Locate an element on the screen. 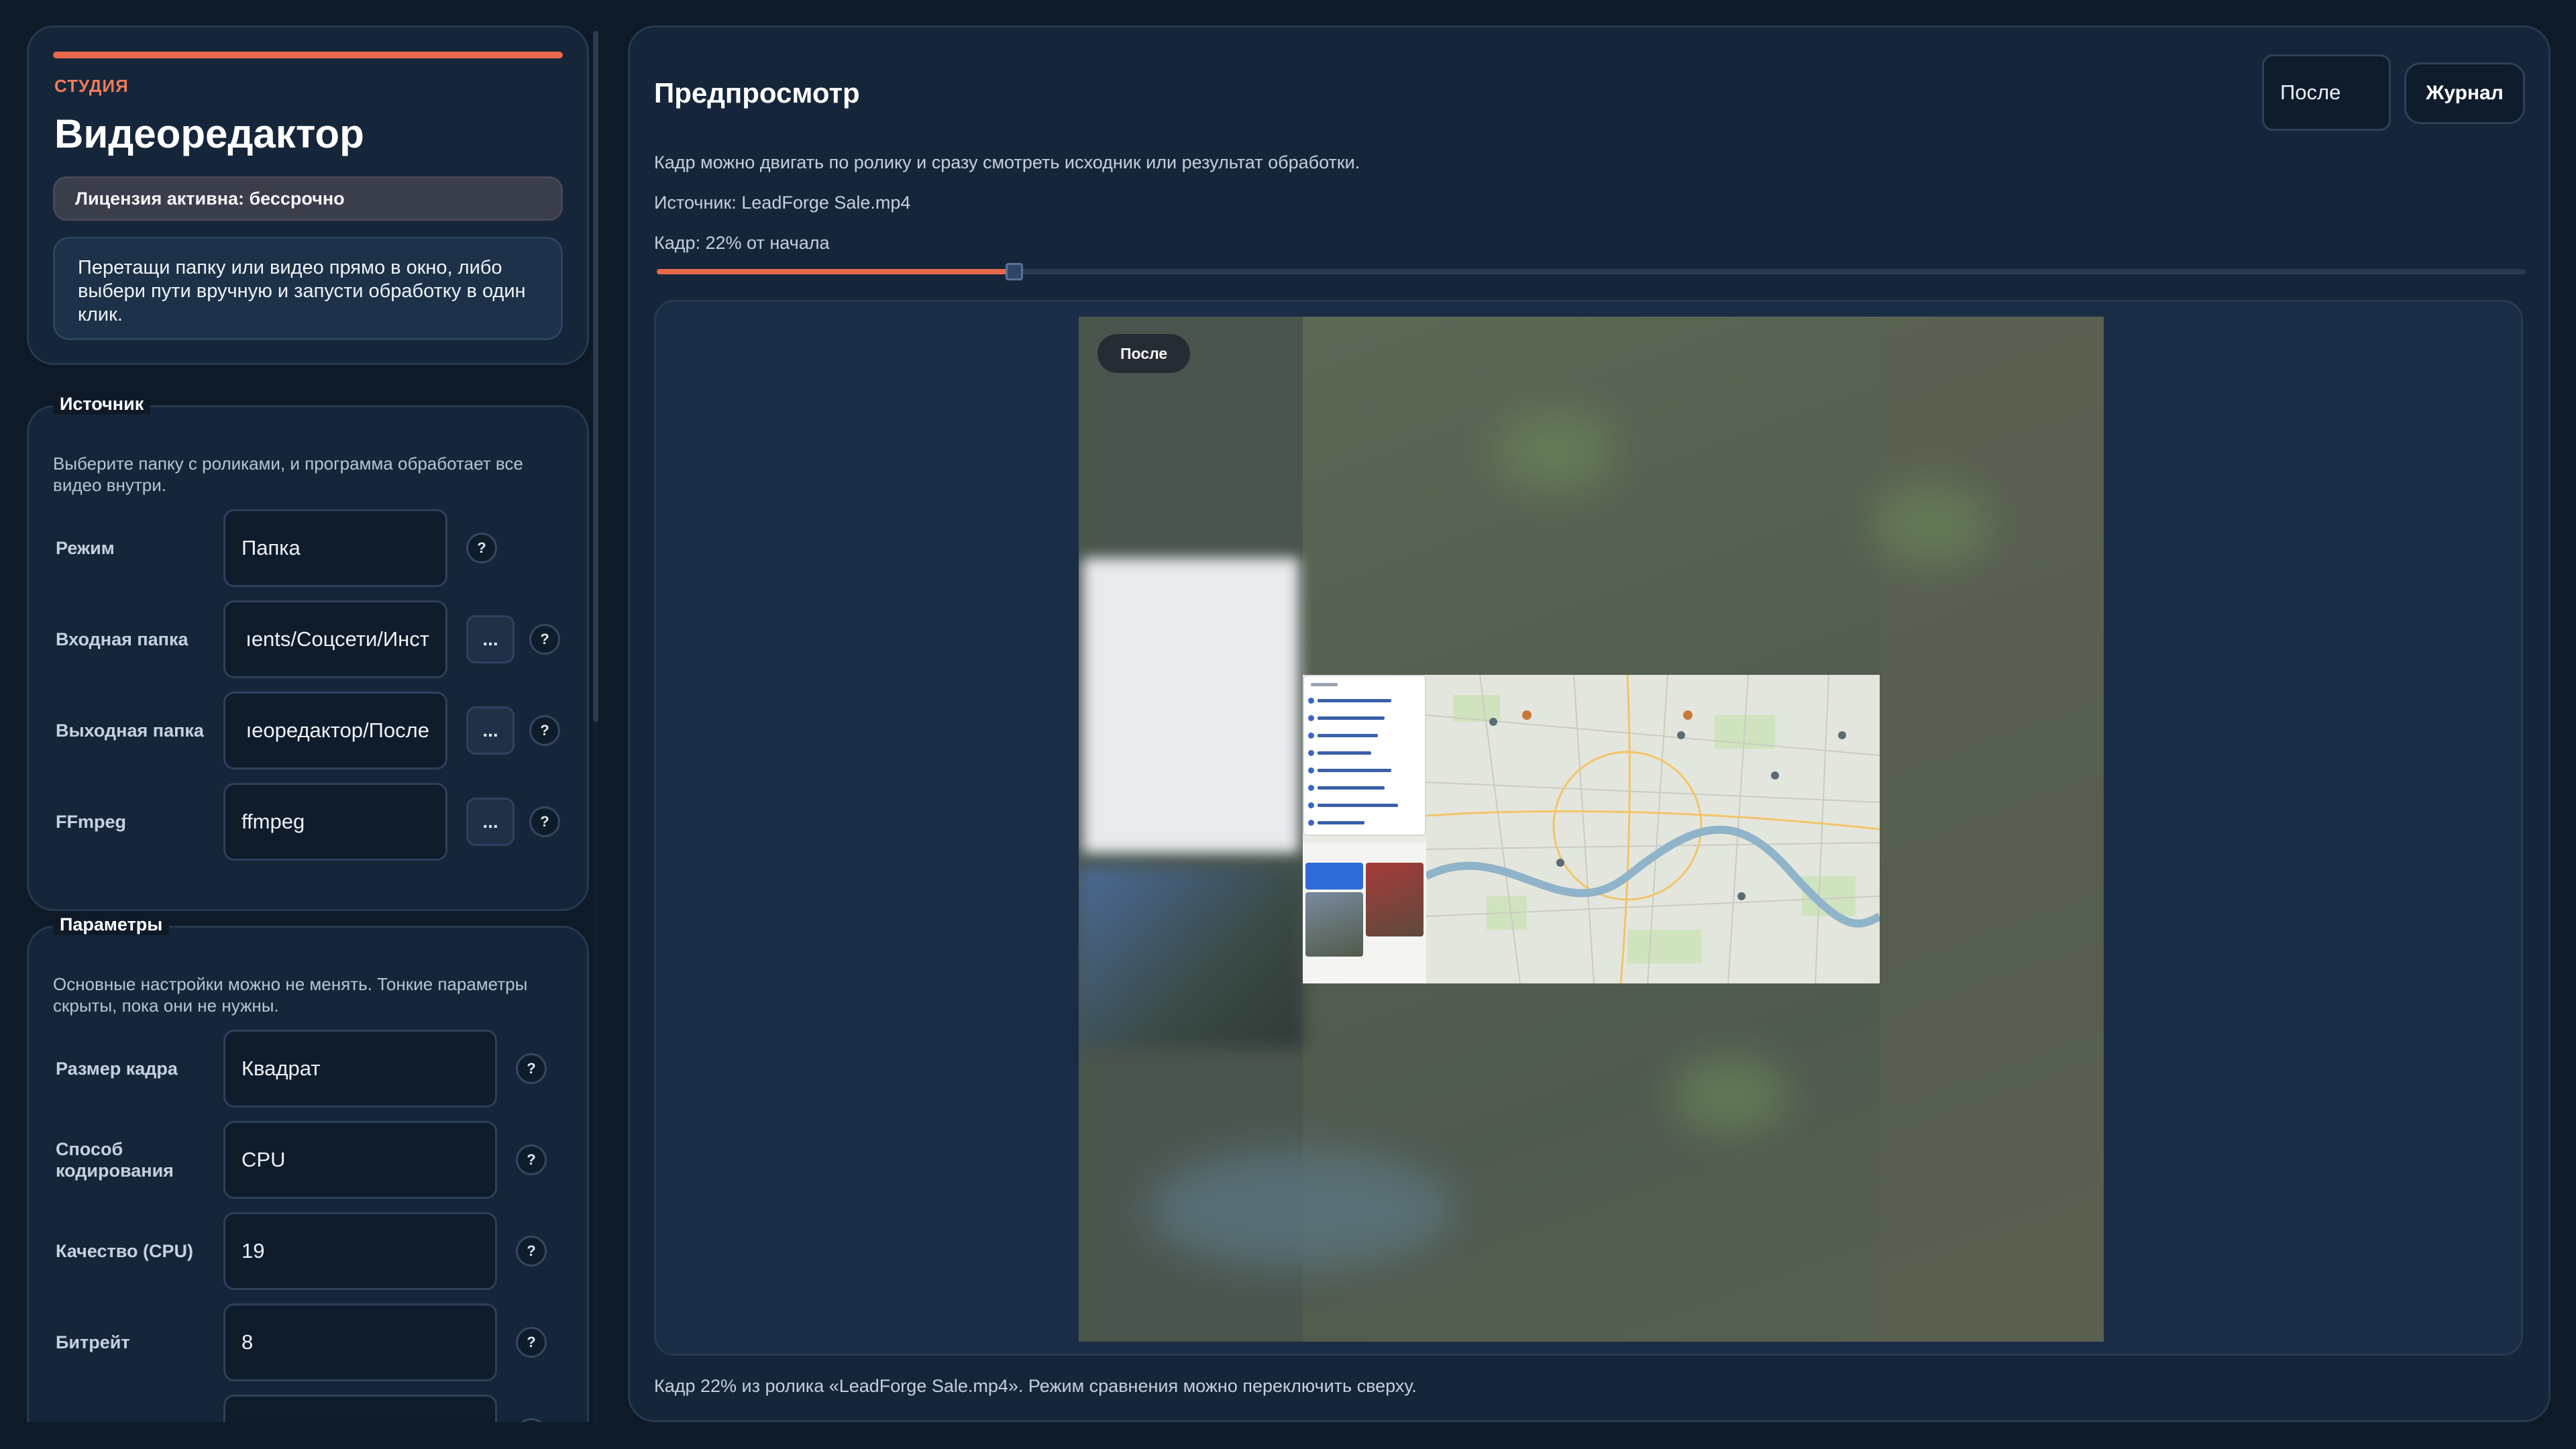 The image size is (2576, 1449). source-legend: Источник is located at coordinates (102, 404).